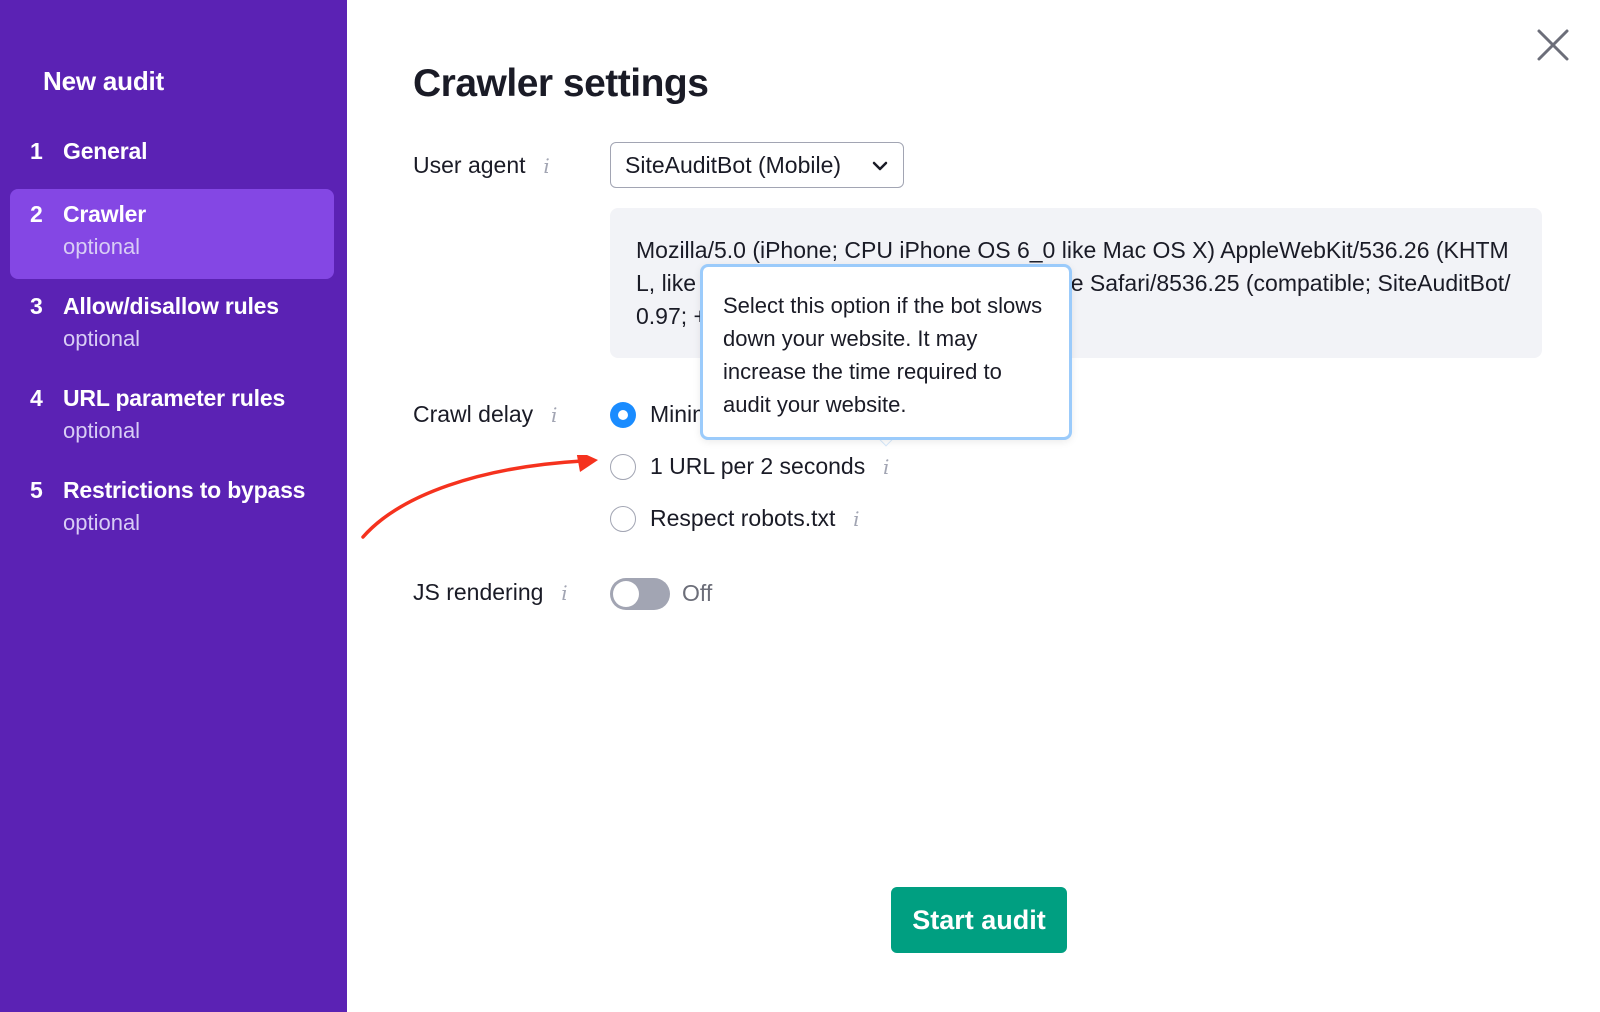  What do you see at coordinates (172, 234) in the screenshot?
I see `step-crawler: 2 Crawler optional` at bounding box center [172, 234].